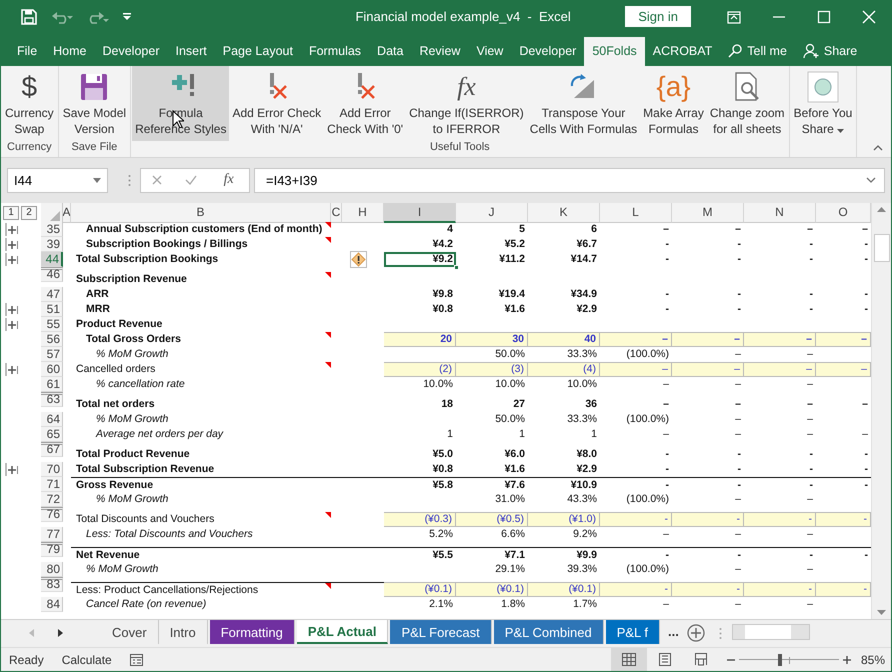  What do you see at coordinates (633, 632) in the screenshot?
I see `sheet-tab: P&L f` at bounding box center [633, 632].